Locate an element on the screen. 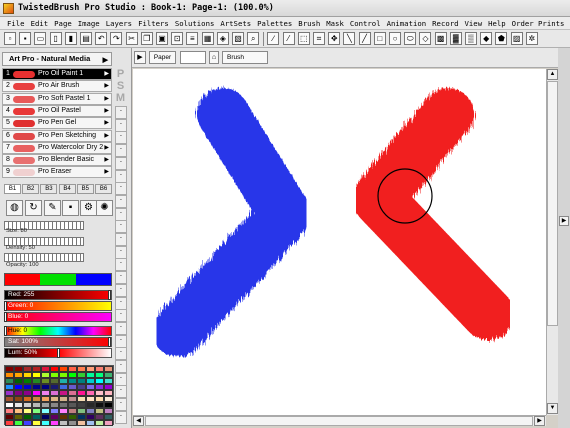  green-knob is located at coordinates (5, 306).